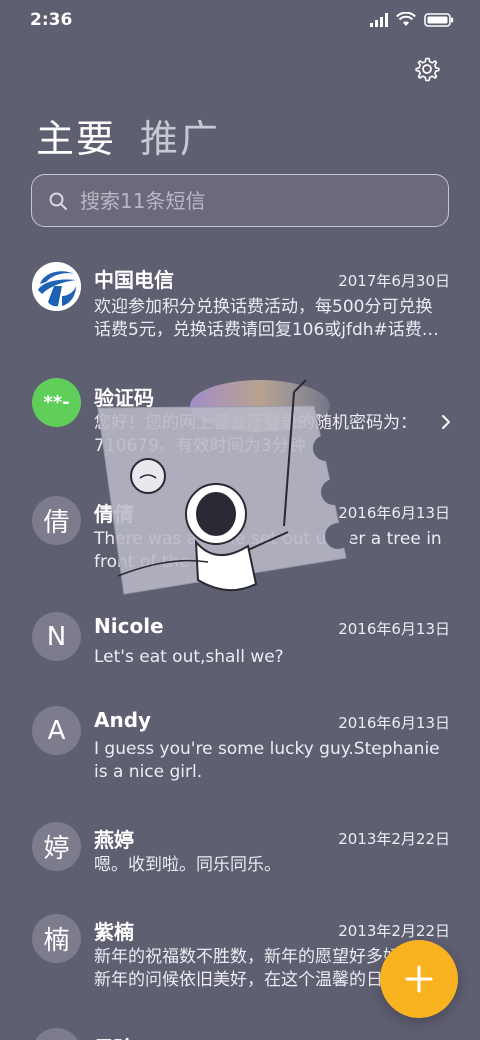 This screenshot has height=1040, width=480. Describe the element at coordinates (250, 200) in the screenshot. I see `search-input` at that location.